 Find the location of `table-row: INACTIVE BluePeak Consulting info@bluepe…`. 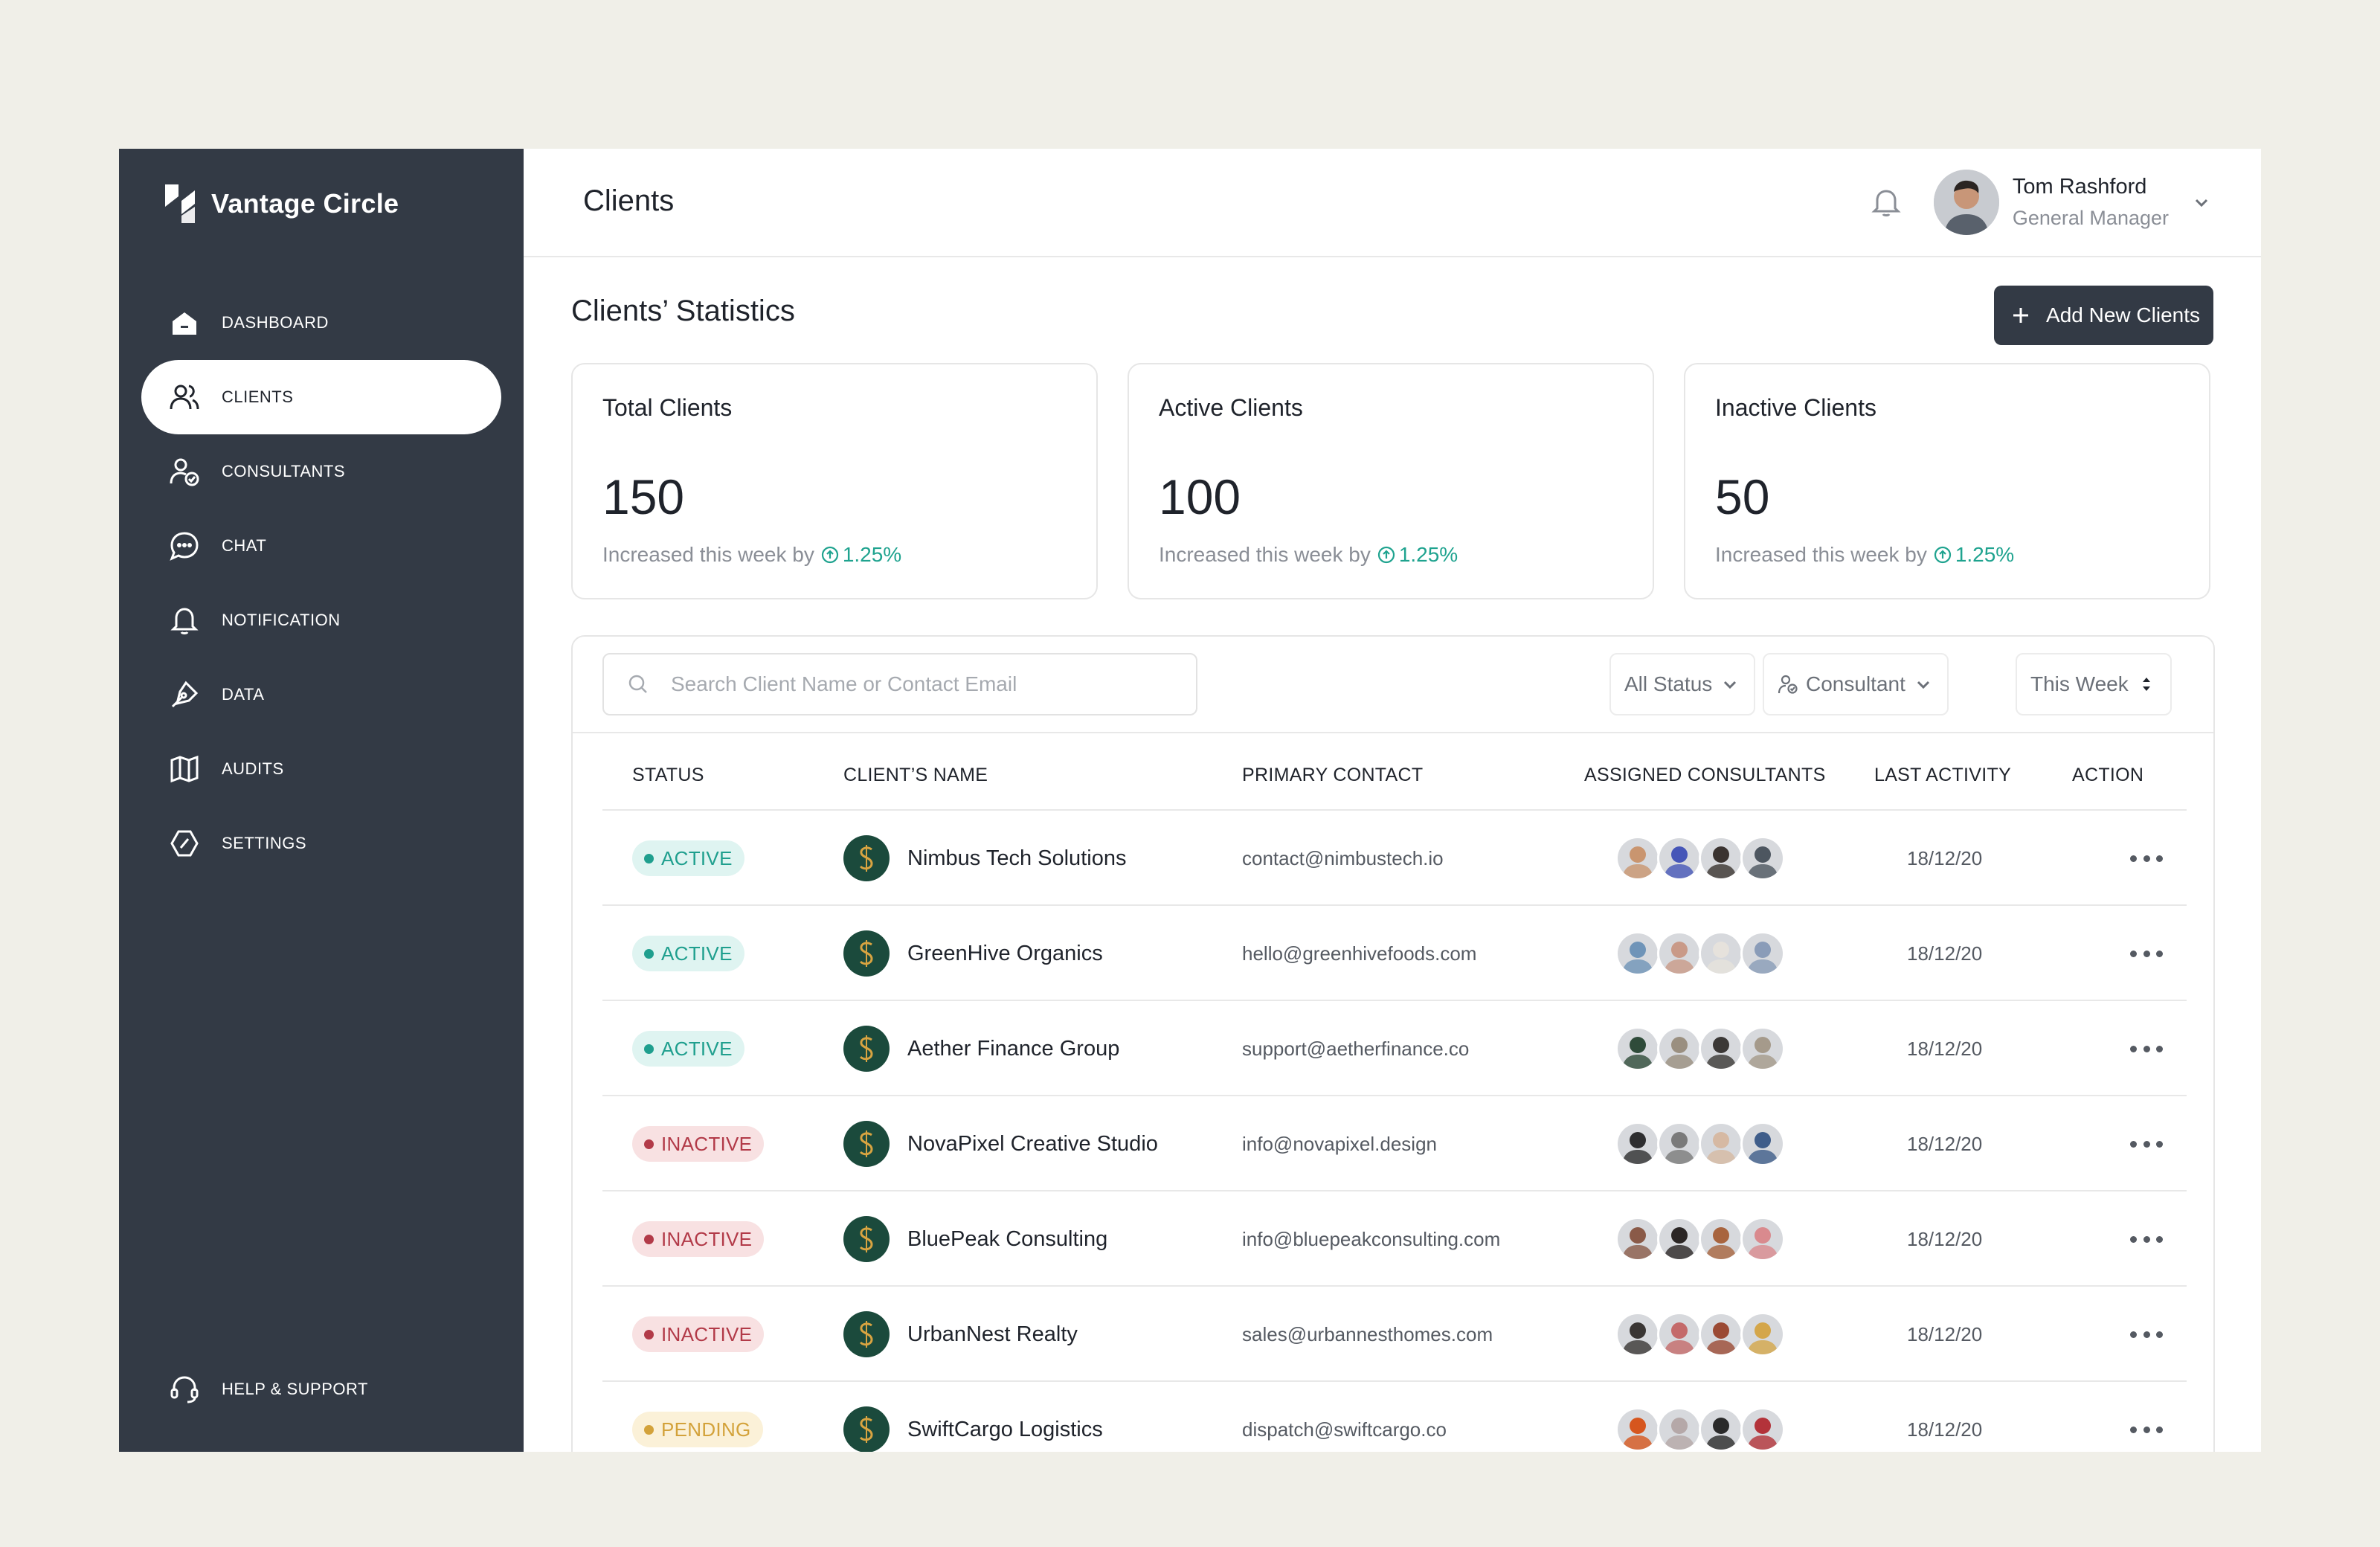

table-row: INACTIVE BluePeak Consulting info@bluepe… is located at coordinates (1395, 1237).